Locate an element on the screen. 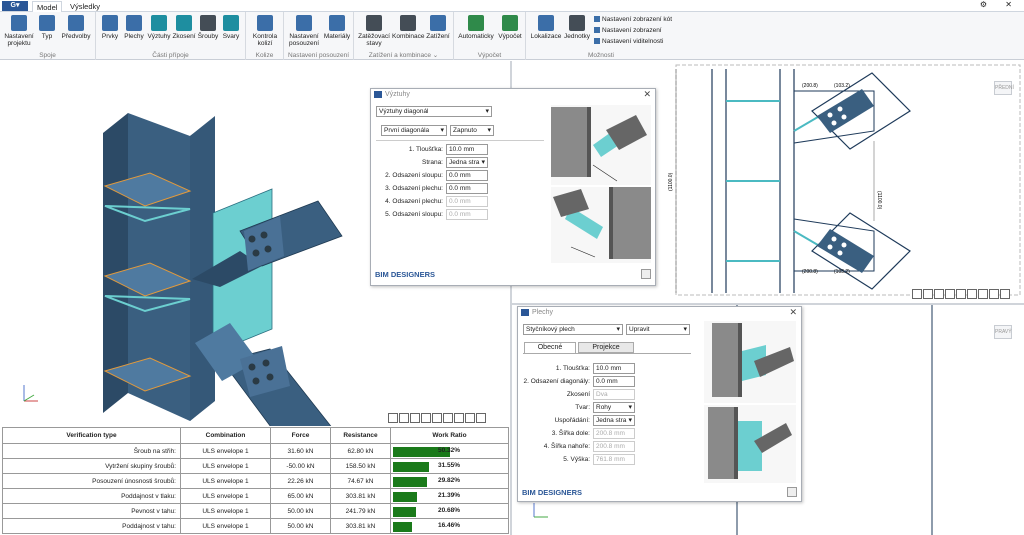 This screenshot has width=1024, height=535. tab-vysledky: Výsledky is located at coordinates (85, 6).